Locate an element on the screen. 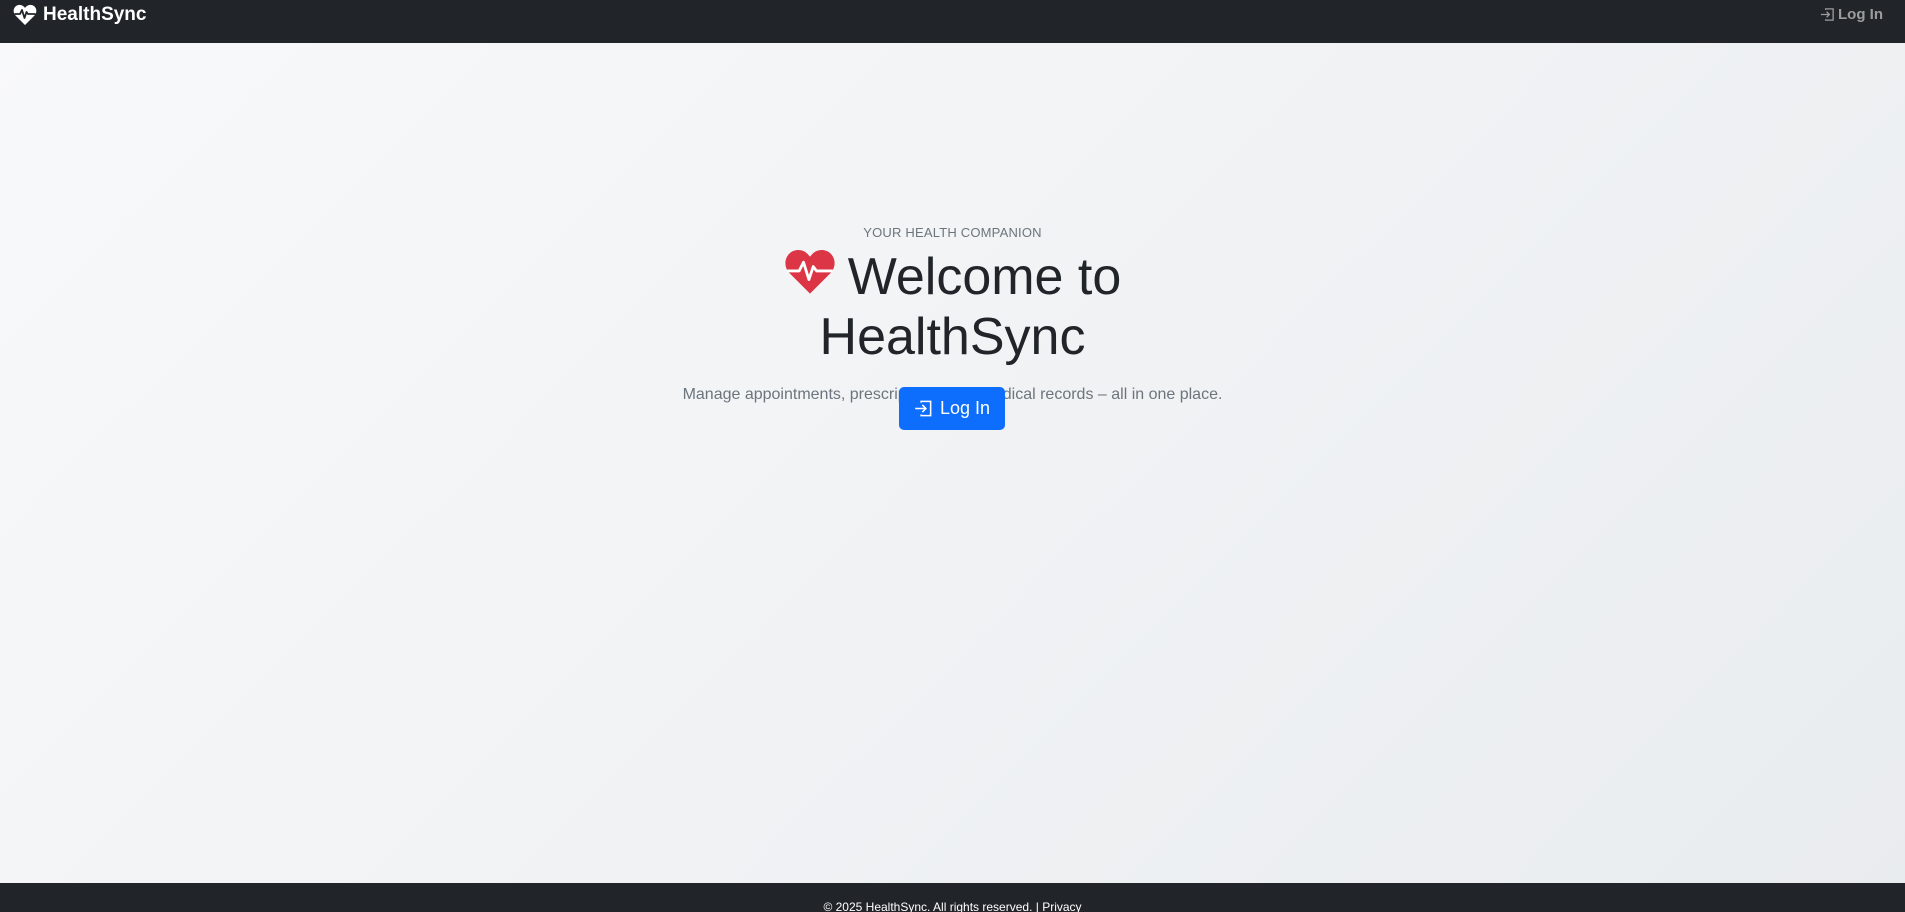  top-navbar: HealthSync Log In is located at coordinates (952, 21).